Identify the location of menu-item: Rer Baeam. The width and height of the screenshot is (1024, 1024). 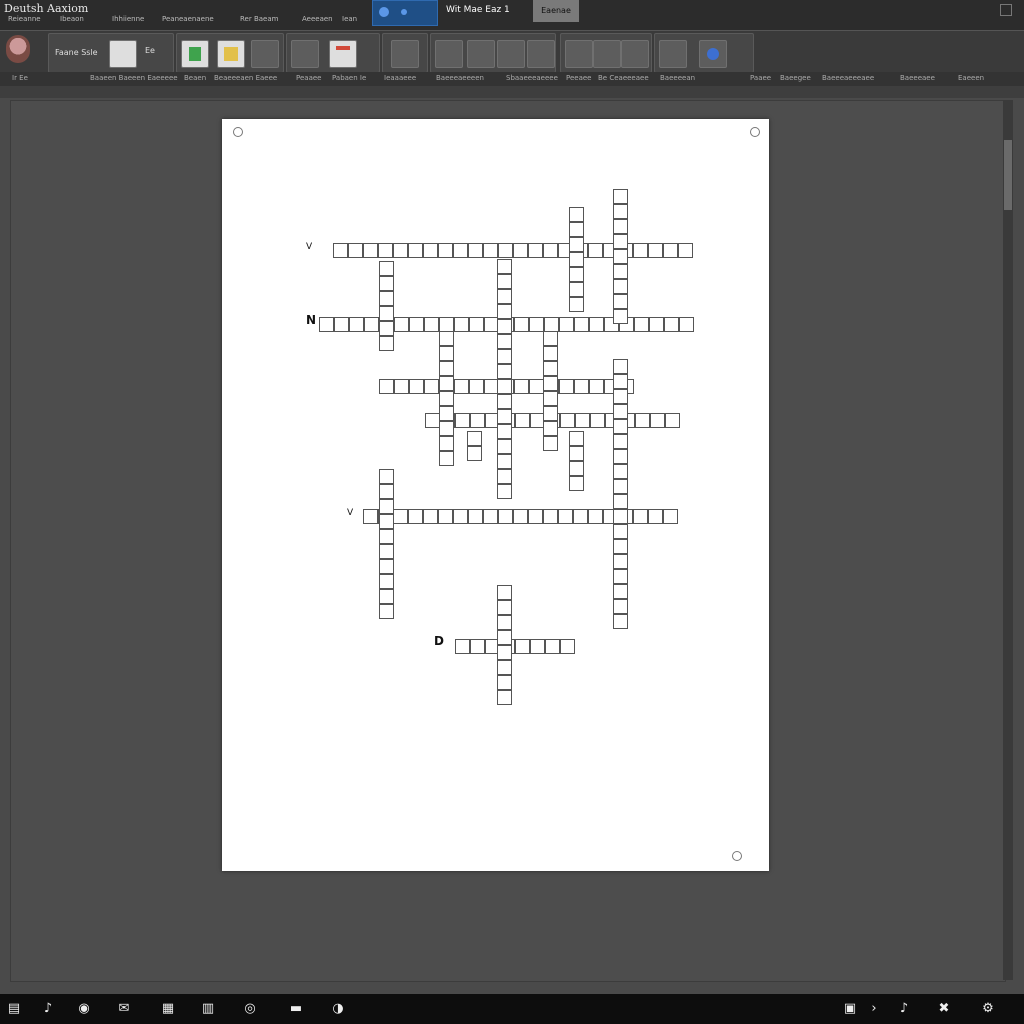
(259, 19).